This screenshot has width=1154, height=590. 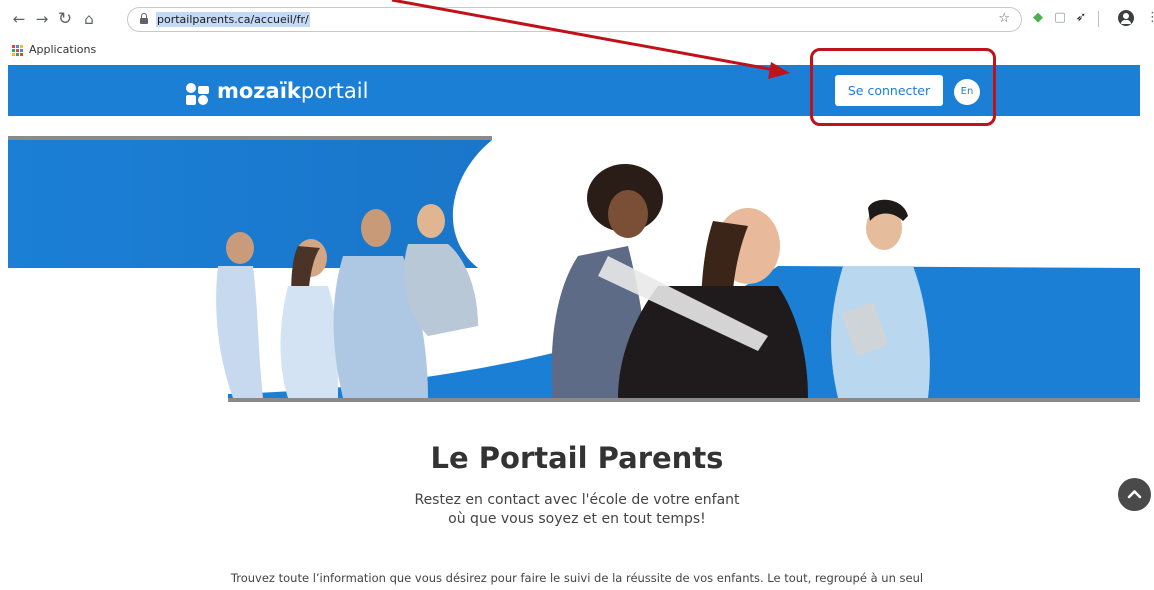 I want to click on scroll-to-top-button, so click(x=1134, y=494).